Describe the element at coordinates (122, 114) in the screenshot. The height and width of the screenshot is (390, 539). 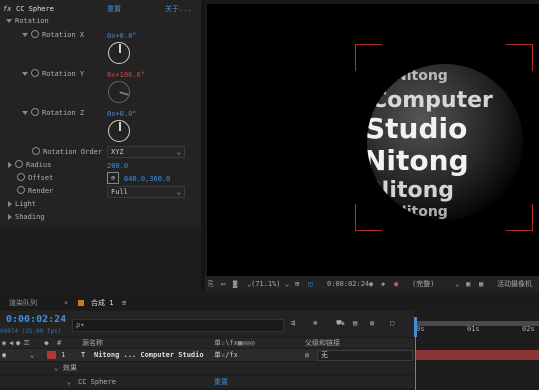
I see `rotation-z-value: 0x+0.0°` at that location.